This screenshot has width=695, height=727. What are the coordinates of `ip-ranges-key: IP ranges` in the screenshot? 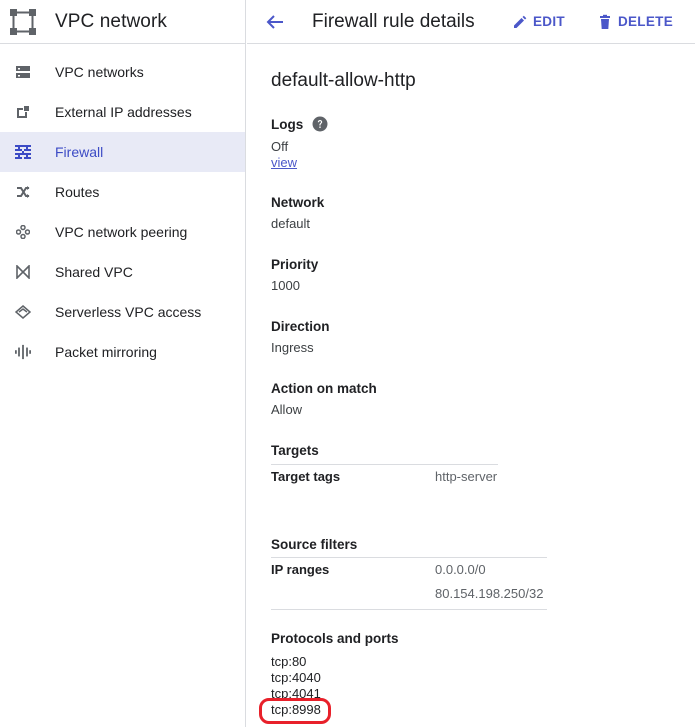 It's located at (300, 569).